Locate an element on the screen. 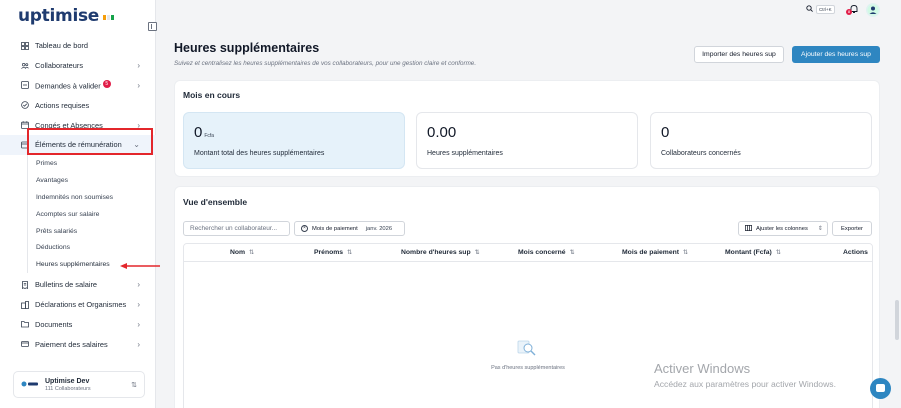 The image size is (901, 408). sidebar-item-label: Paiement des salaires is located at coordinates (71, 344).